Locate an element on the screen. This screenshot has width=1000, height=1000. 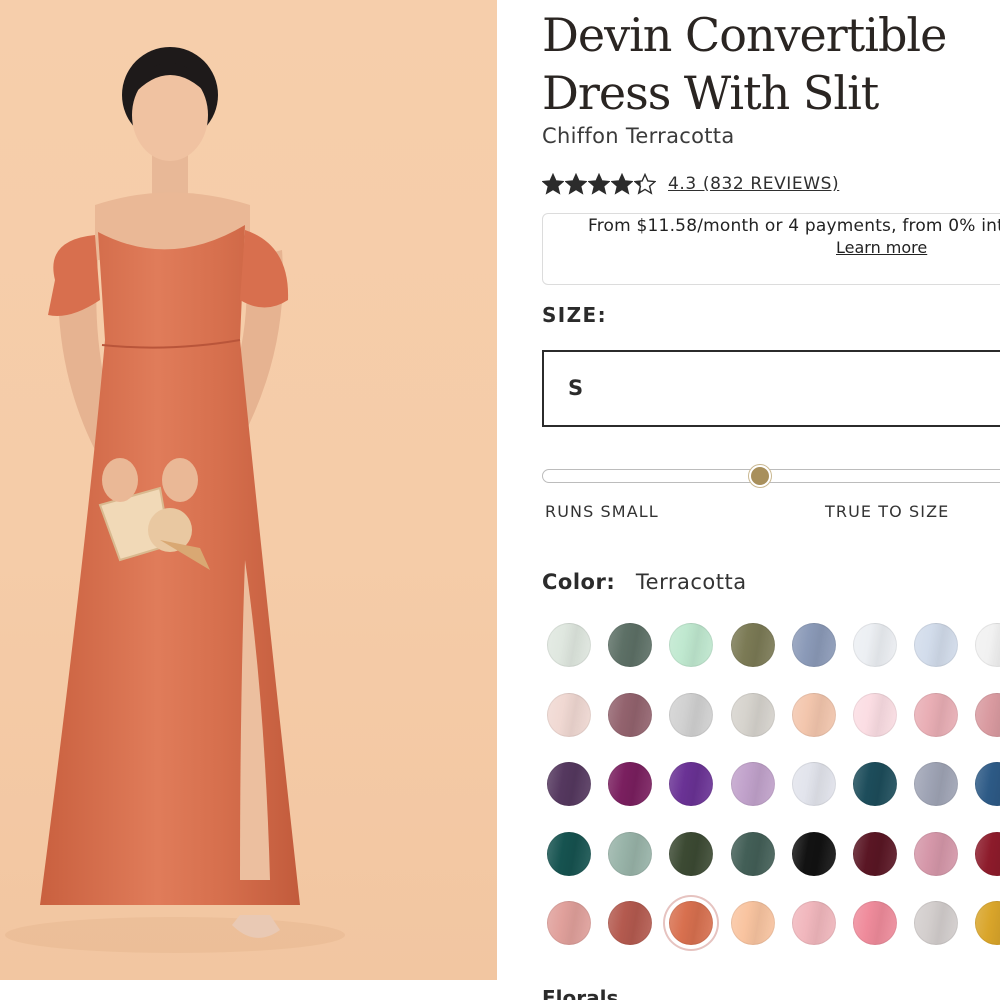
color-heading: Color: Terracotta is located at coordinates (644, 582).